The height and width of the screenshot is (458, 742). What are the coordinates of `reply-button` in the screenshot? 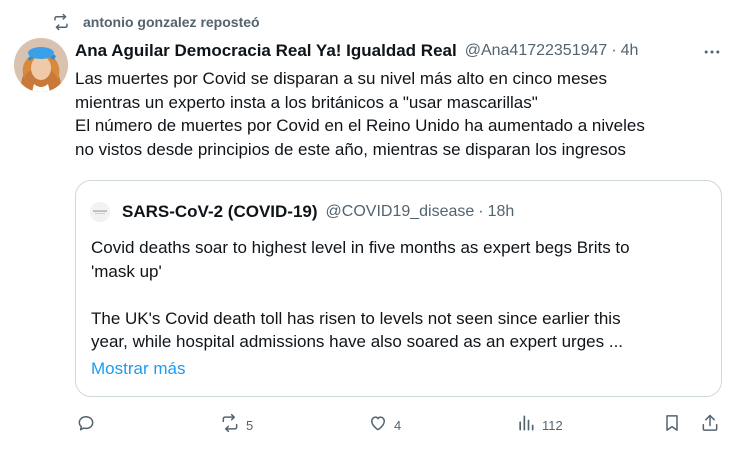 It's located at (89, 425).